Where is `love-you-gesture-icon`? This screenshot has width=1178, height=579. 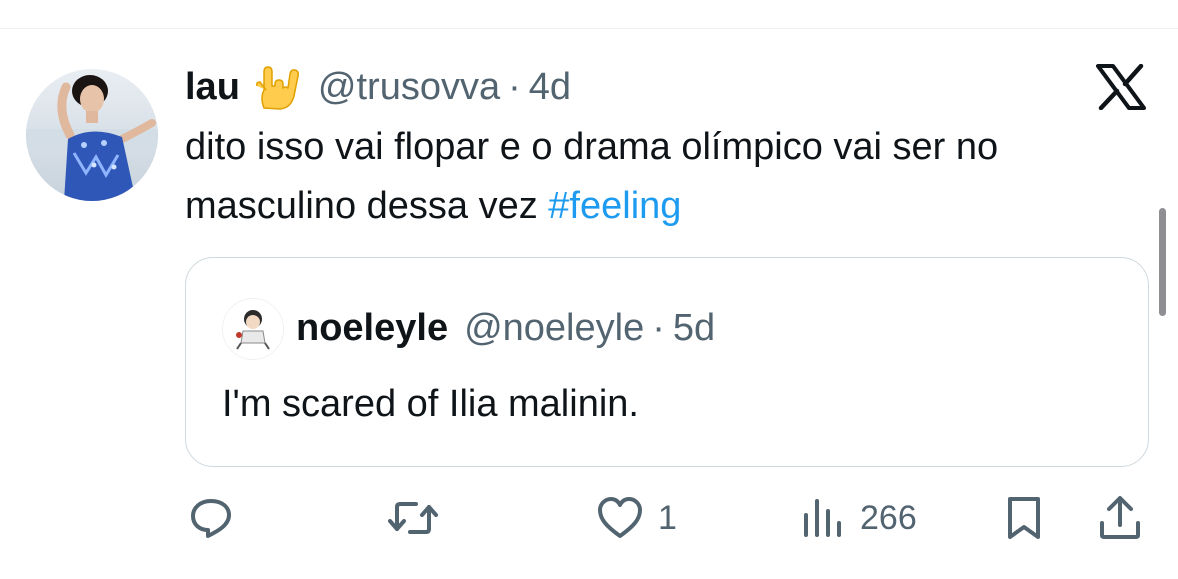
love-you-gesture-icon is located at coordinates (277, 87).